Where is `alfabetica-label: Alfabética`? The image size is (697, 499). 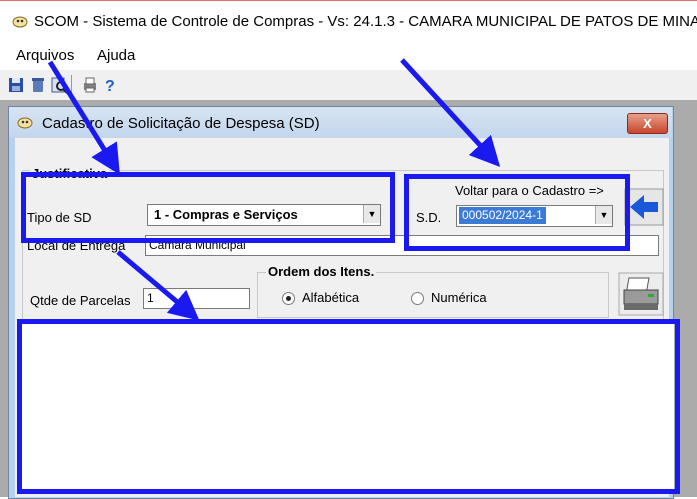 alfabetica-label: Alfabética is located at coordinates (331, 297).